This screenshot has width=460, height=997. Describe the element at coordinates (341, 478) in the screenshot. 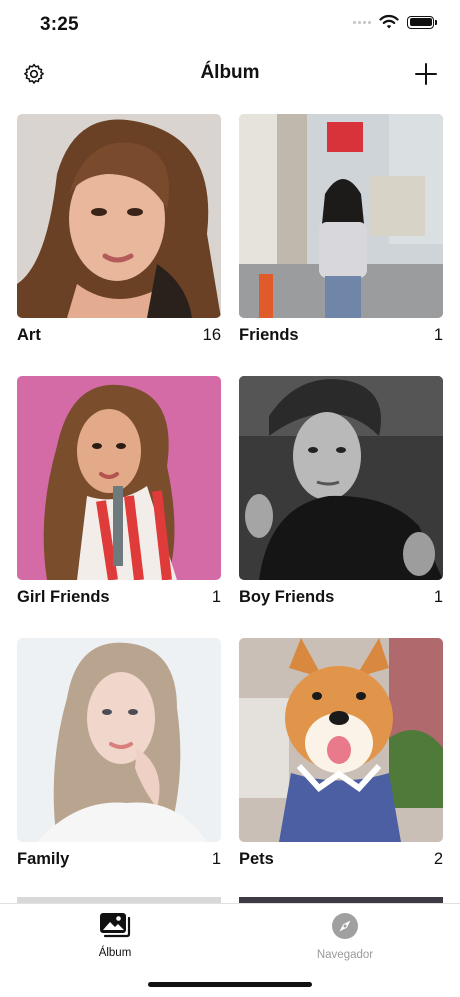

I see `album-thumbnail-boy-friends` at that location.